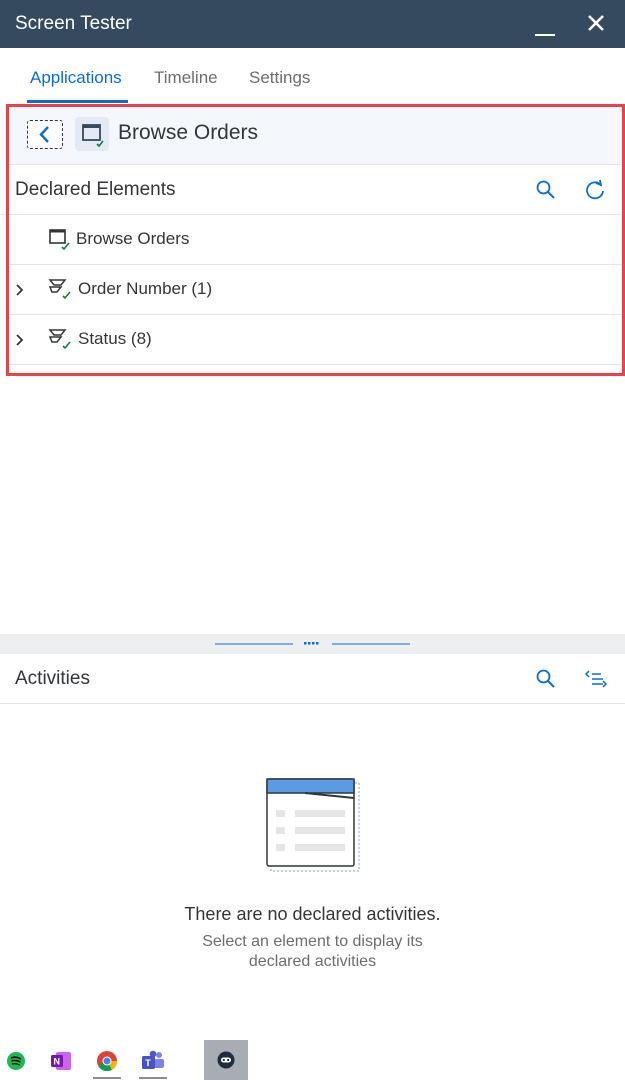 The width and height of the screenshot is (625, 1080). Describe the element at coordinates (546, 679) in the screenshot. I see `search-icon` at that location.